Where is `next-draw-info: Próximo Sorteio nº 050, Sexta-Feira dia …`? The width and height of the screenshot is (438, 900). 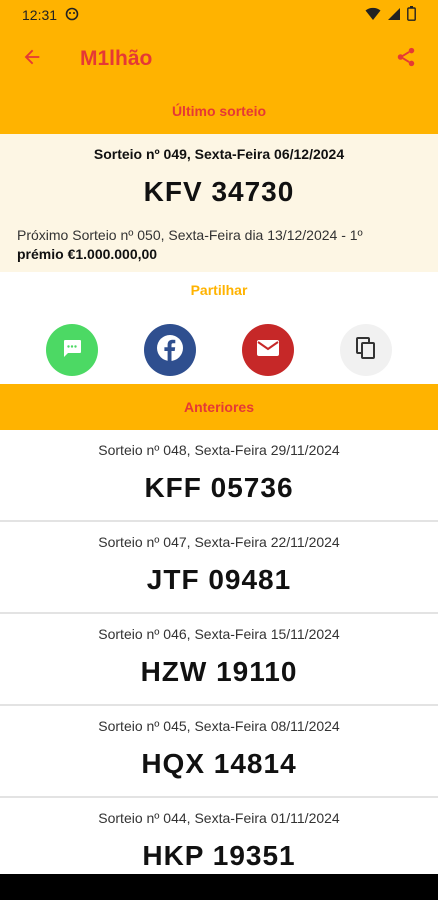 next-draw-info: Próximo Sorteio nº 050, Sexta-Feira dia … is located at coordinates (212, 245).